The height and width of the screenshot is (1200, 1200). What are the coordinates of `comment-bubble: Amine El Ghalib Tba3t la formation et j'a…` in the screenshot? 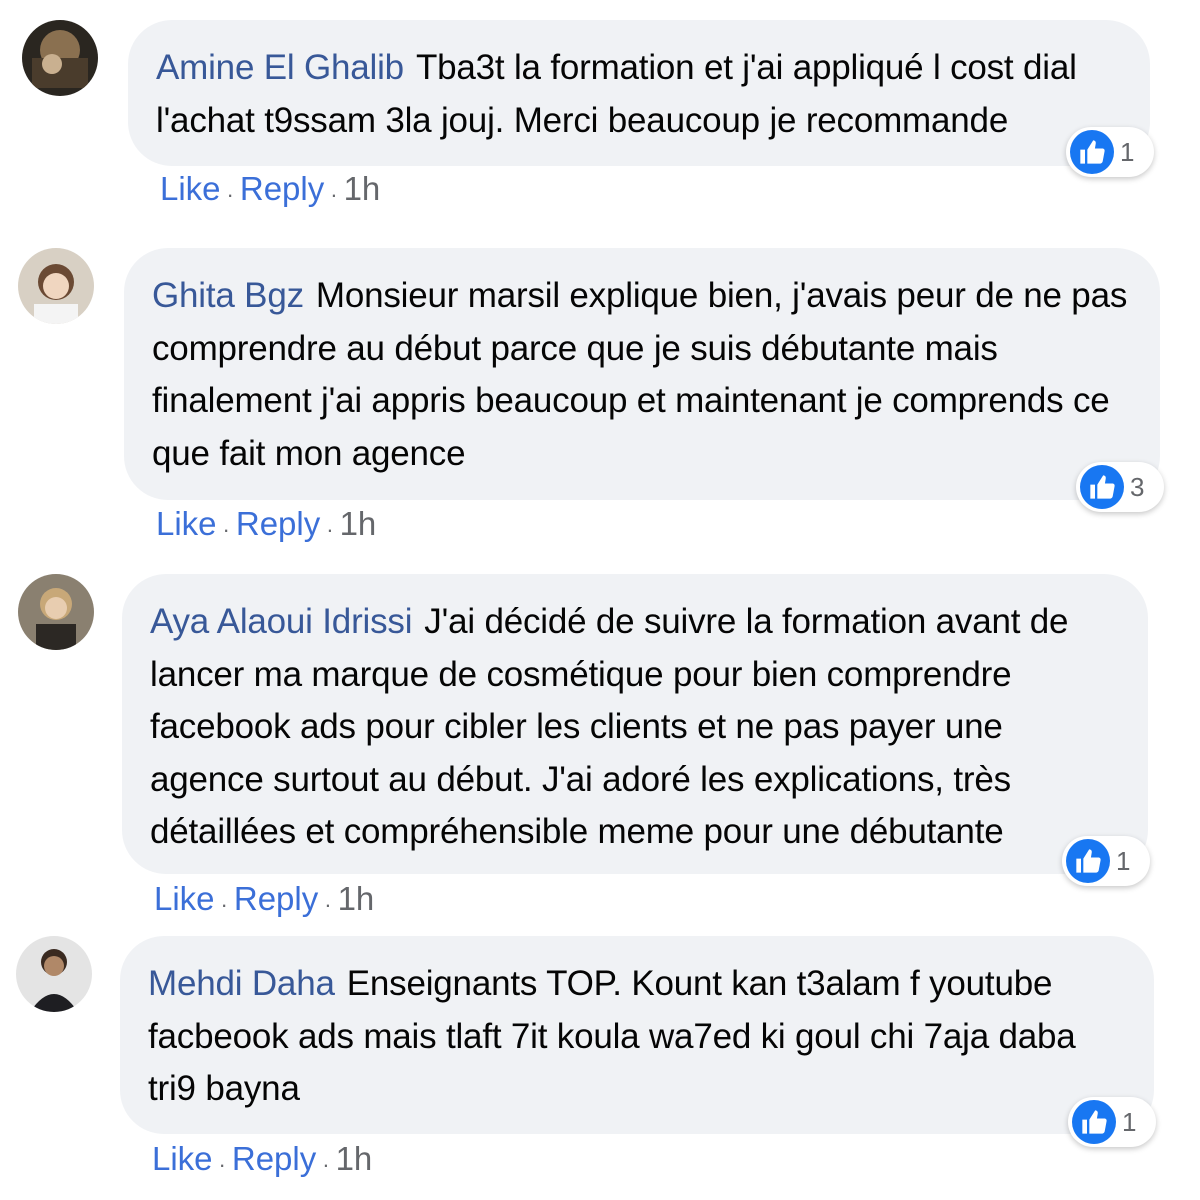 It's located at (639, 93).